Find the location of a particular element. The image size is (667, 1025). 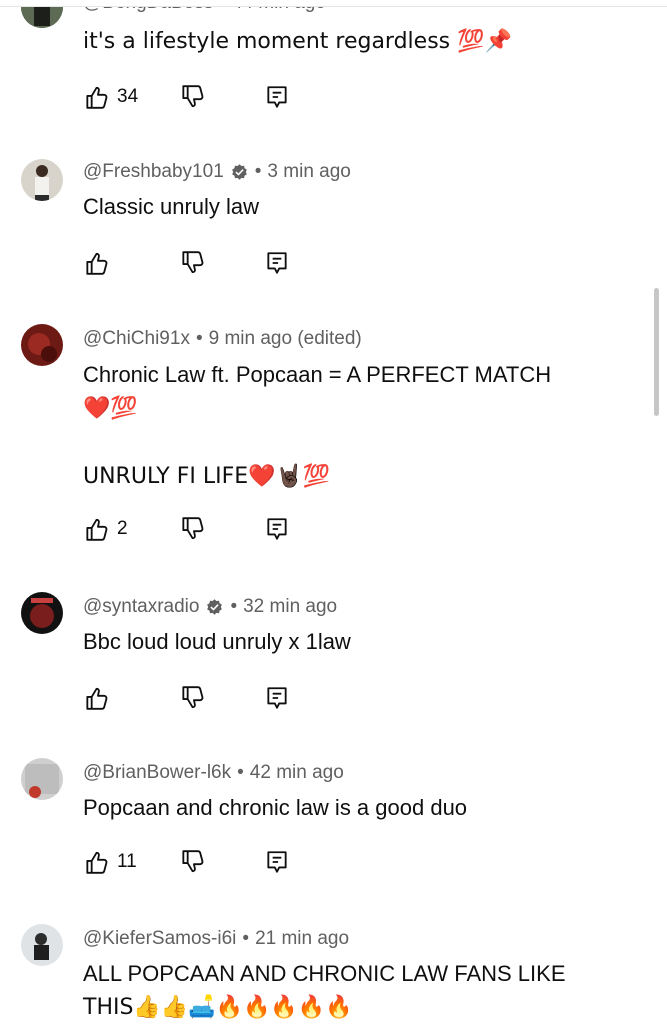

comment-time: 32 min ago is located at coordinates (290, 606).